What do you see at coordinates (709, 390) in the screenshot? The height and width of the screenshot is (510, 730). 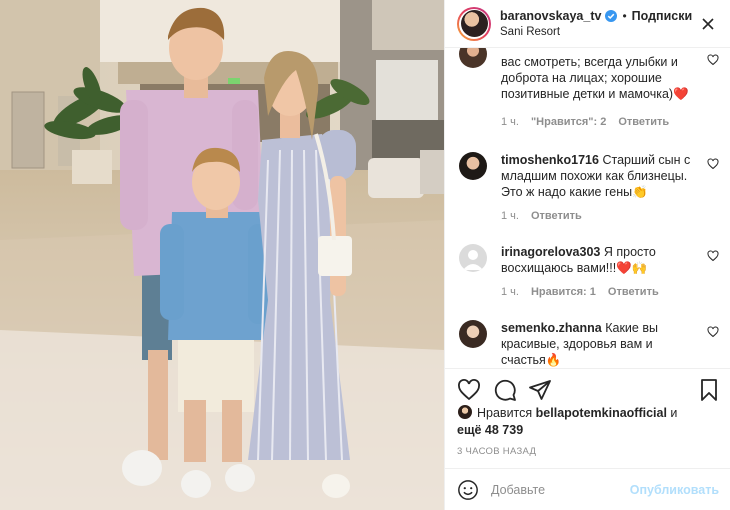 I see `save-bookmark-icon` at bounding box center [709, 390].